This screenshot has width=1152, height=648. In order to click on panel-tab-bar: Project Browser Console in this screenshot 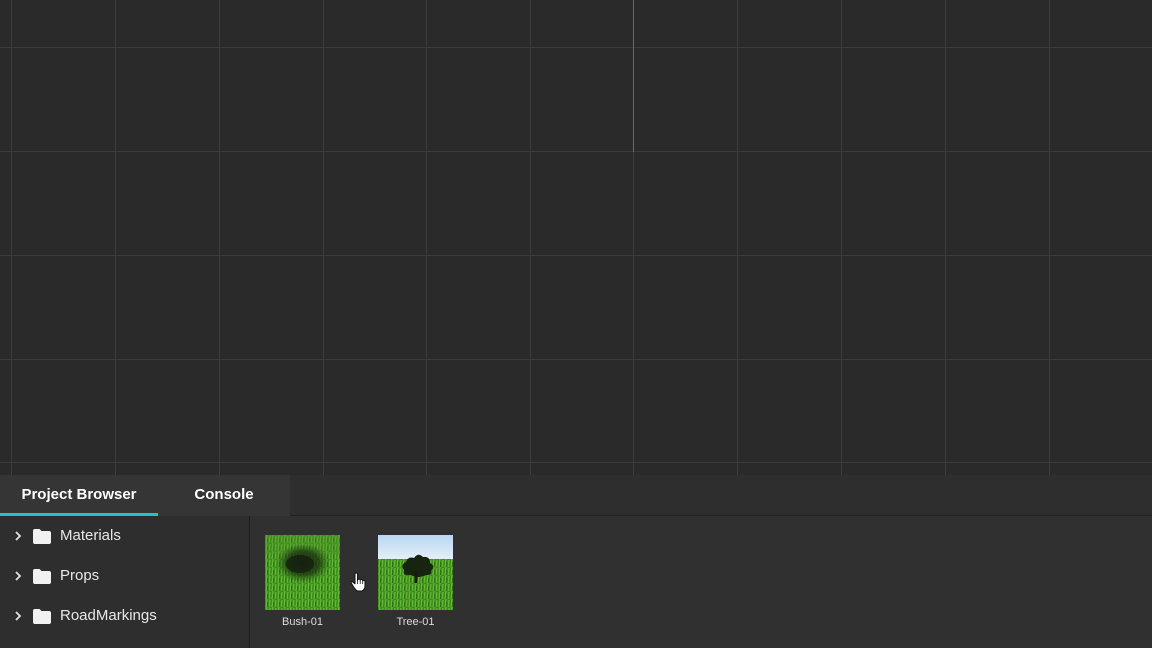, I will do `click(576, 495)`.